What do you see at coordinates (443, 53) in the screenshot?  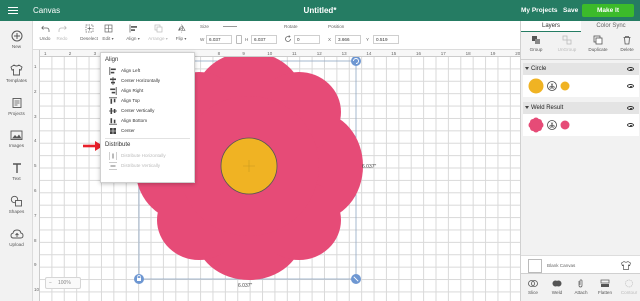 I see `ruler-tick-label: 17` at bounding box center [443, 53].